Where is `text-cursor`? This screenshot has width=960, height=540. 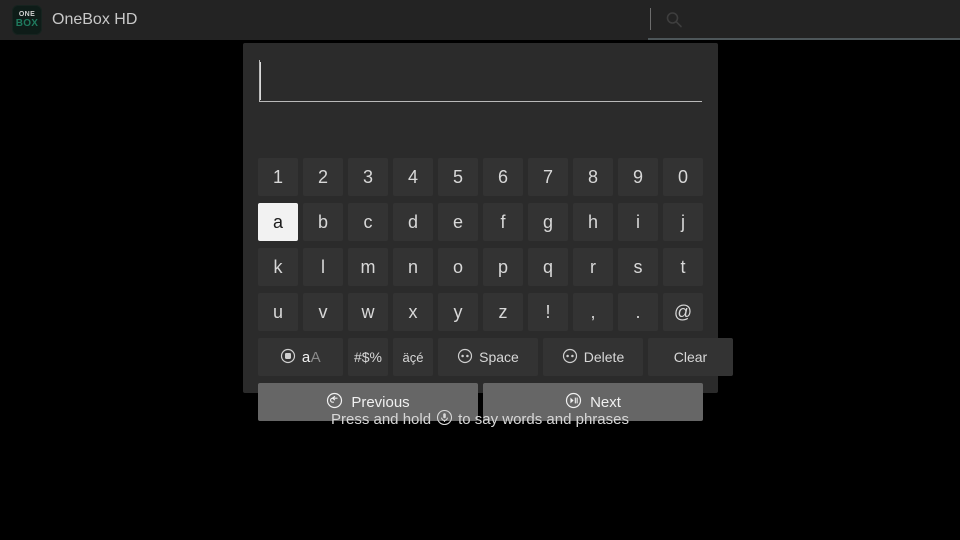 text-cursor is located at coordinates (260, 81).